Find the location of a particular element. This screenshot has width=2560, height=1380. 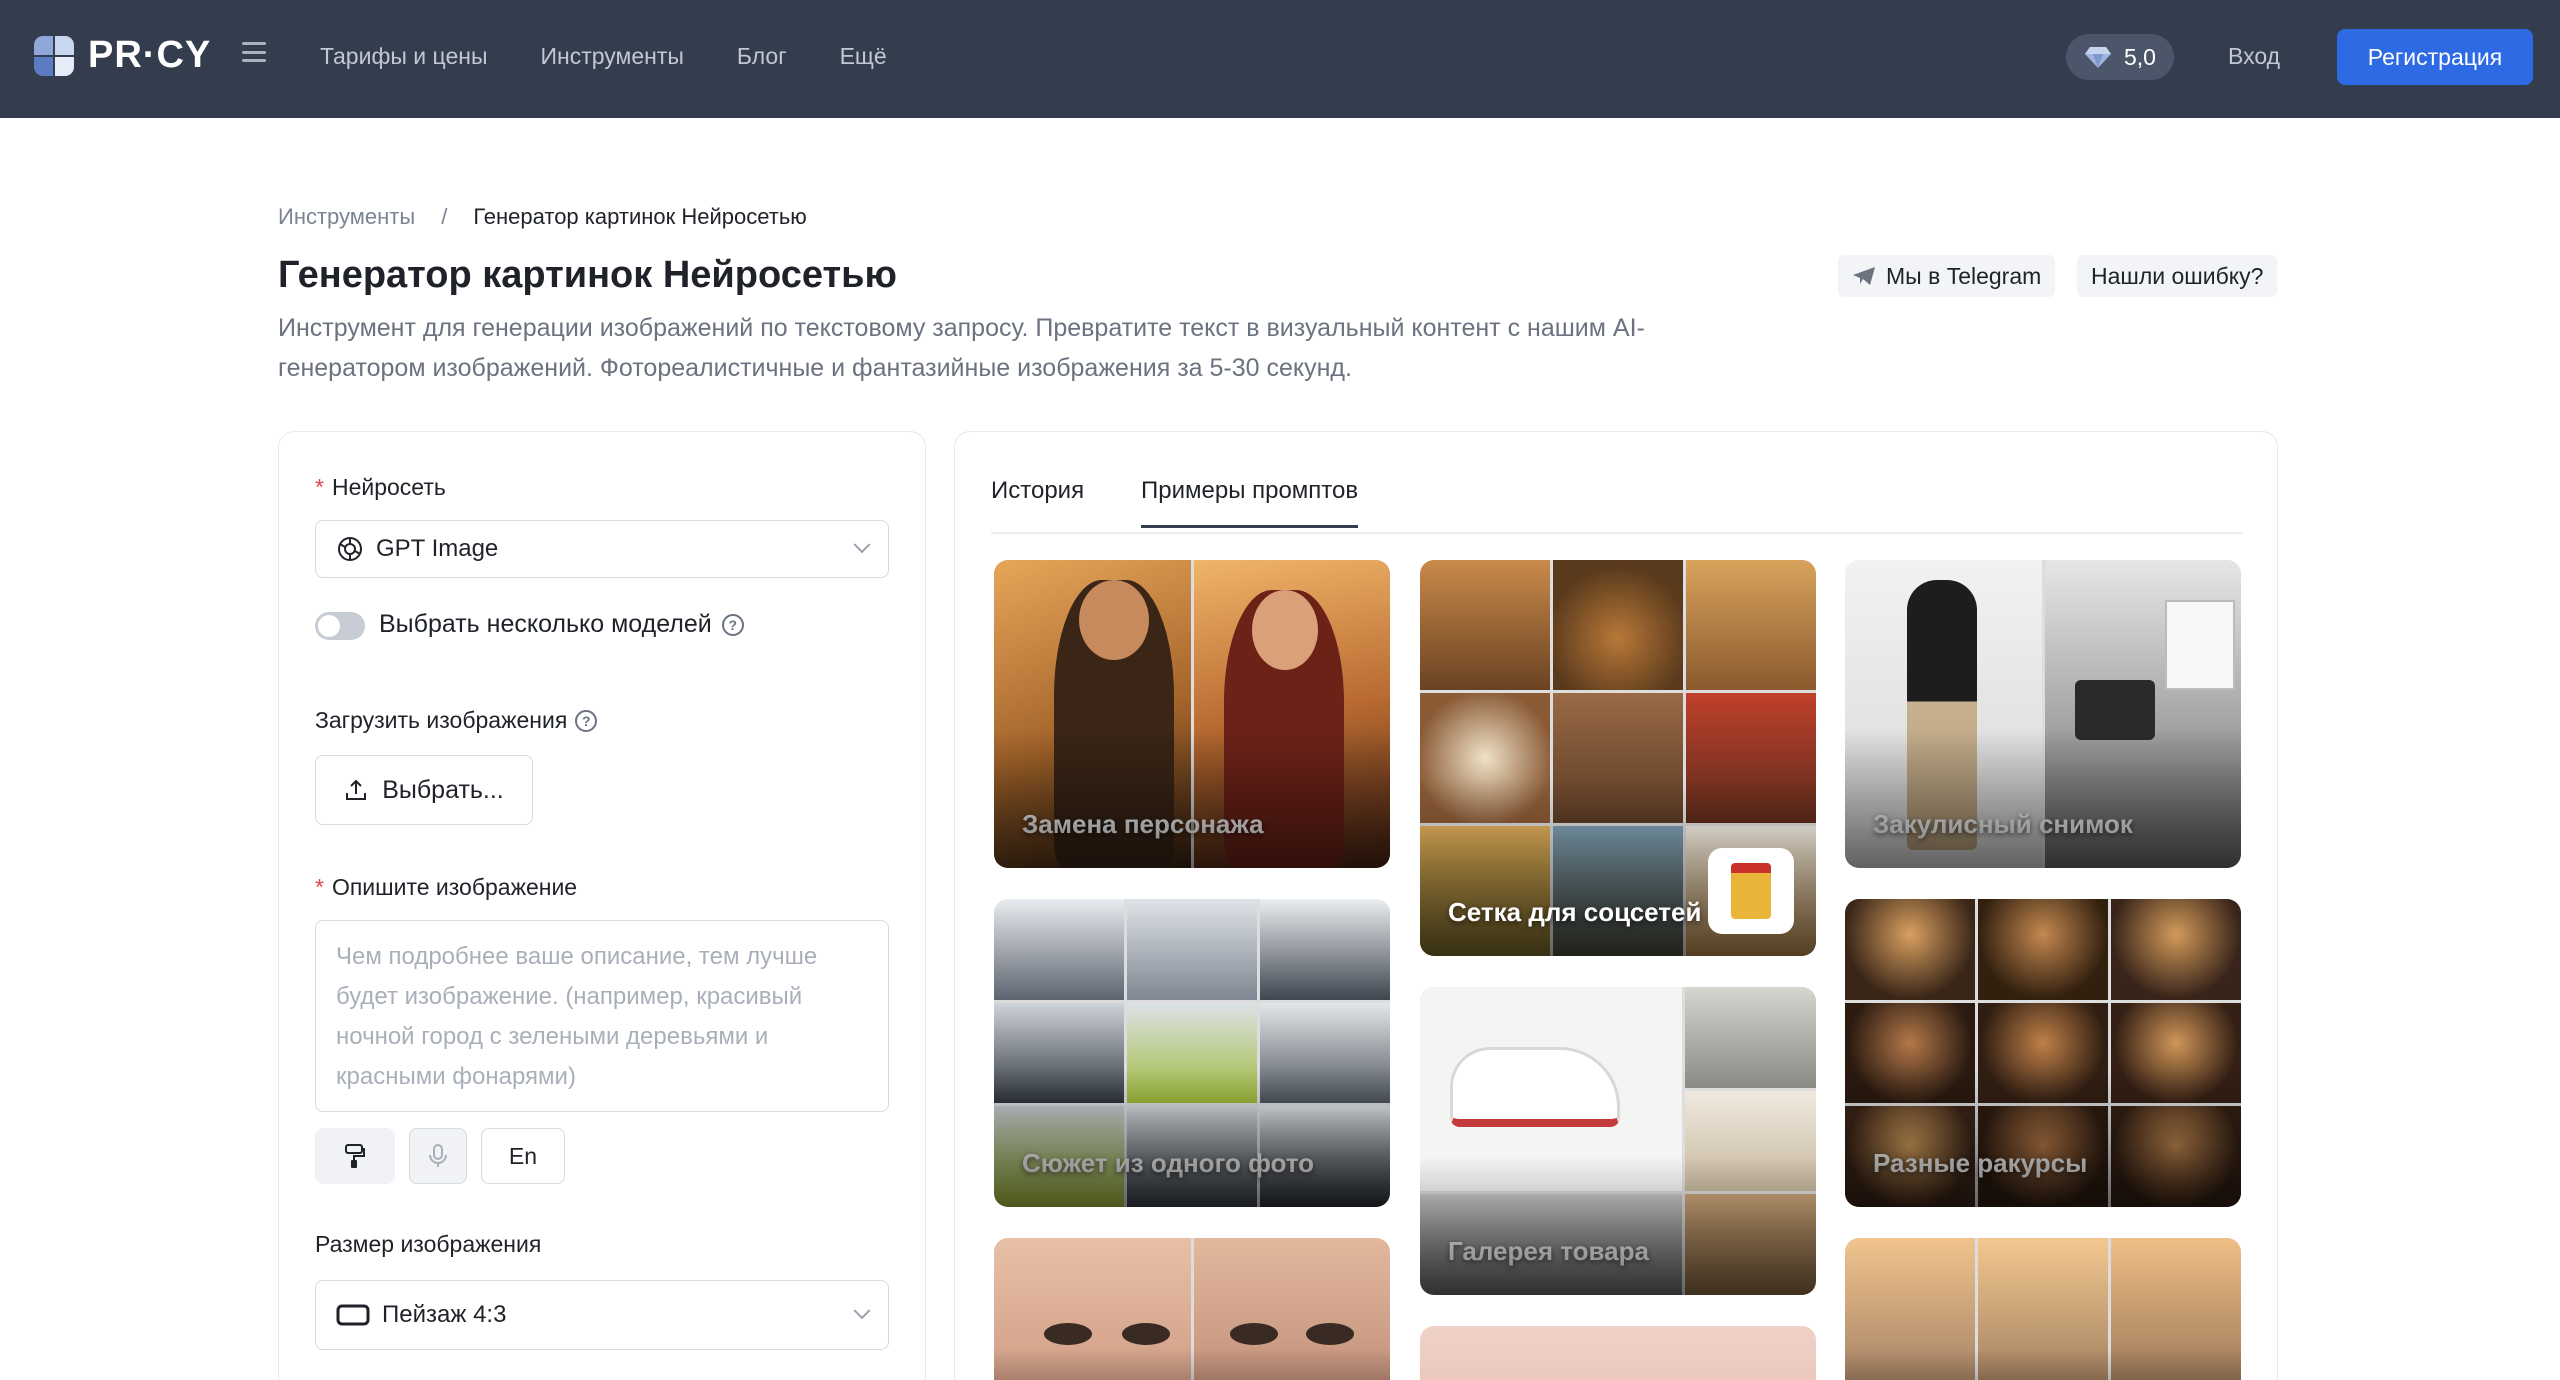

logo-icon is located at coordinates (54, 55).